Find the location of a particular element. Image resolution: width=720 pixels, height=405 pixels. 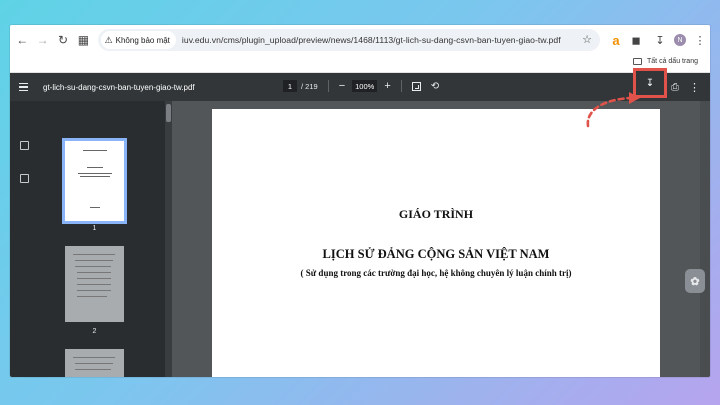

zoom-input: 100% is located at coordinates (365, 86).